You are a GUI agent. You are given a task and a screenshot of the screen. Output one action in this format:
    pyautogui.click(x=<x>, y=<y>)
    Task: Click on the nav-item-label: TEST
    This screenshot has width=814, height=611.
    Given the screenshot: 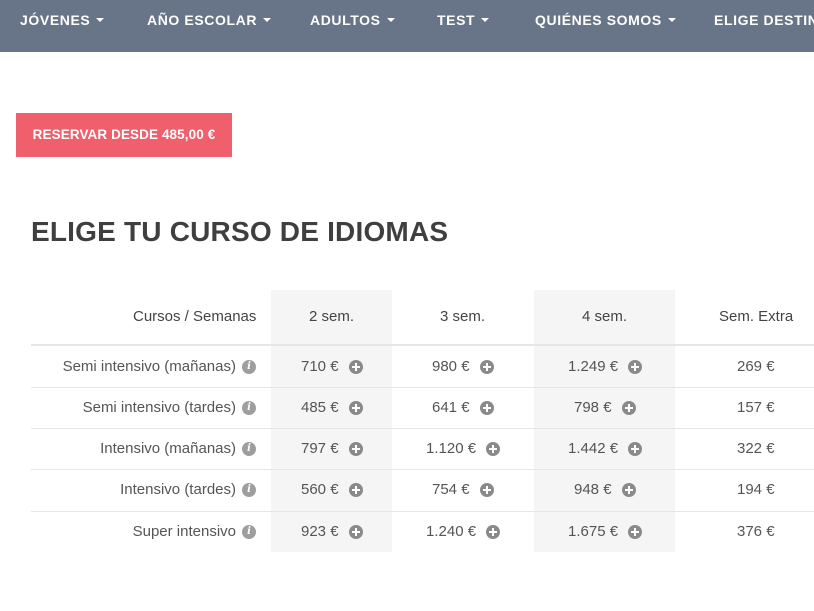 What is the action you would take?
    pyautogui.click(x=456, y=20)
    